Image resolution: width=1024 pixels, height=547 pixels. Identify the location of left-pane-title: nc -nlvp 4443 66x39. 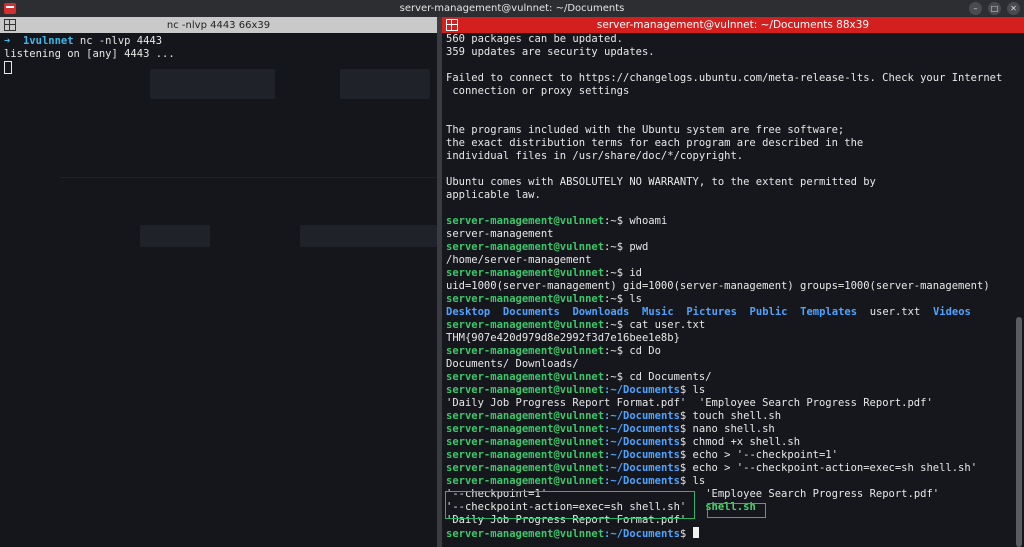
(218, 25).